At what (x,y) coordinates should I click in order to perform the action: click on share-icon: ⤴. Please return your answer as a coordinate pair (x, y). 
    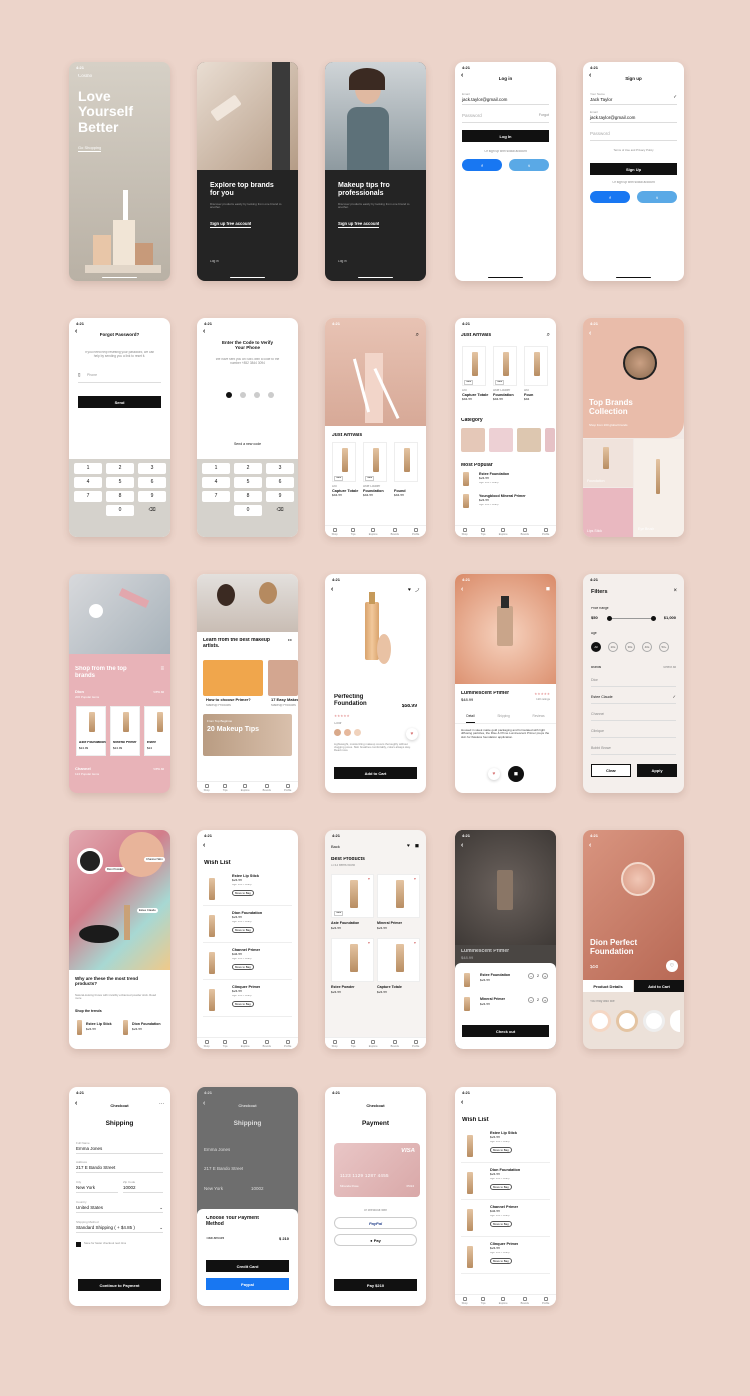
    Looking at the image, I should click on (417, 591).